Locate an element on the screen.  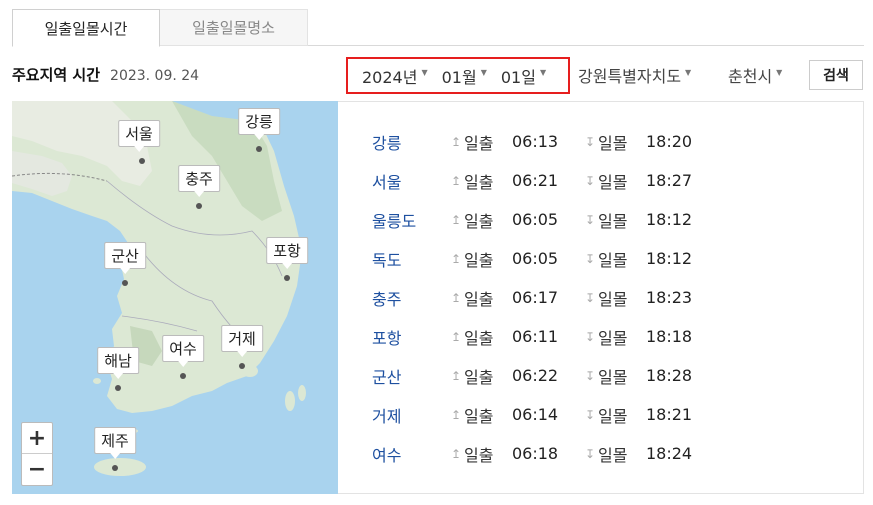
sunrise-time: 06:13 is located at coordinates (535, 141).